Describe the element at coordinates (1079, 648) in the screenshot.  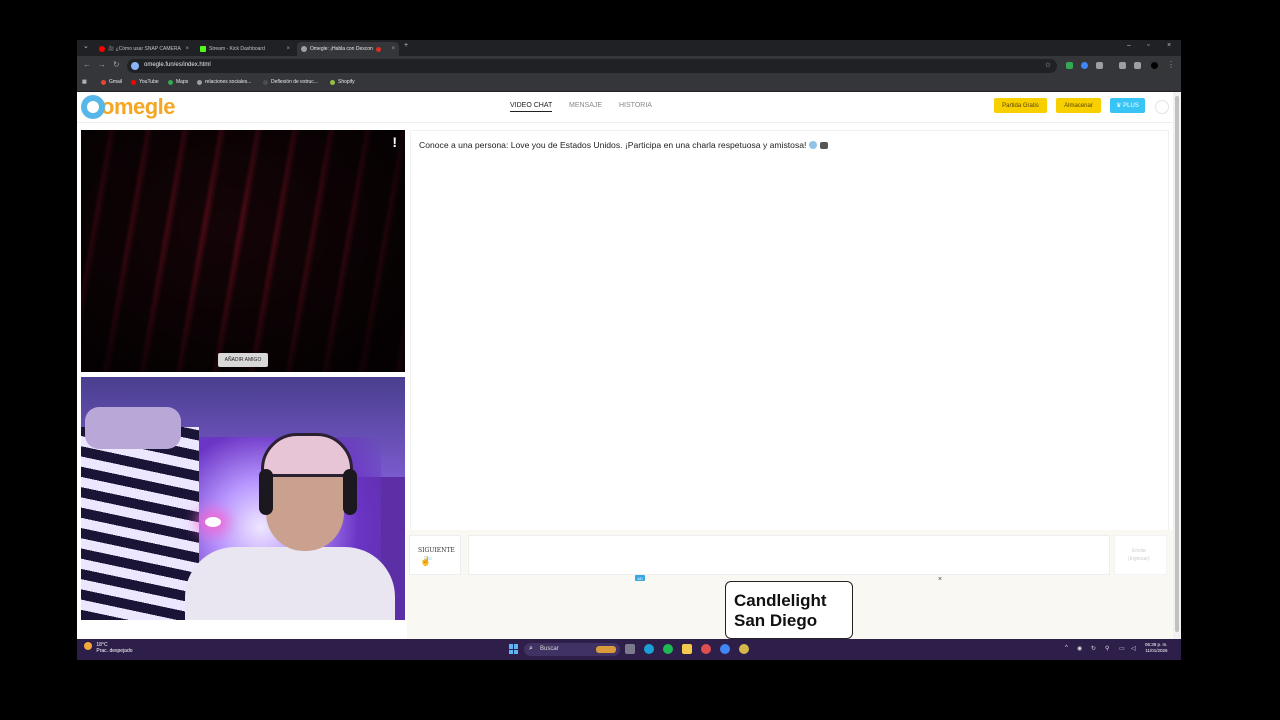
I see `tray-app-icon: ◉` at that location.